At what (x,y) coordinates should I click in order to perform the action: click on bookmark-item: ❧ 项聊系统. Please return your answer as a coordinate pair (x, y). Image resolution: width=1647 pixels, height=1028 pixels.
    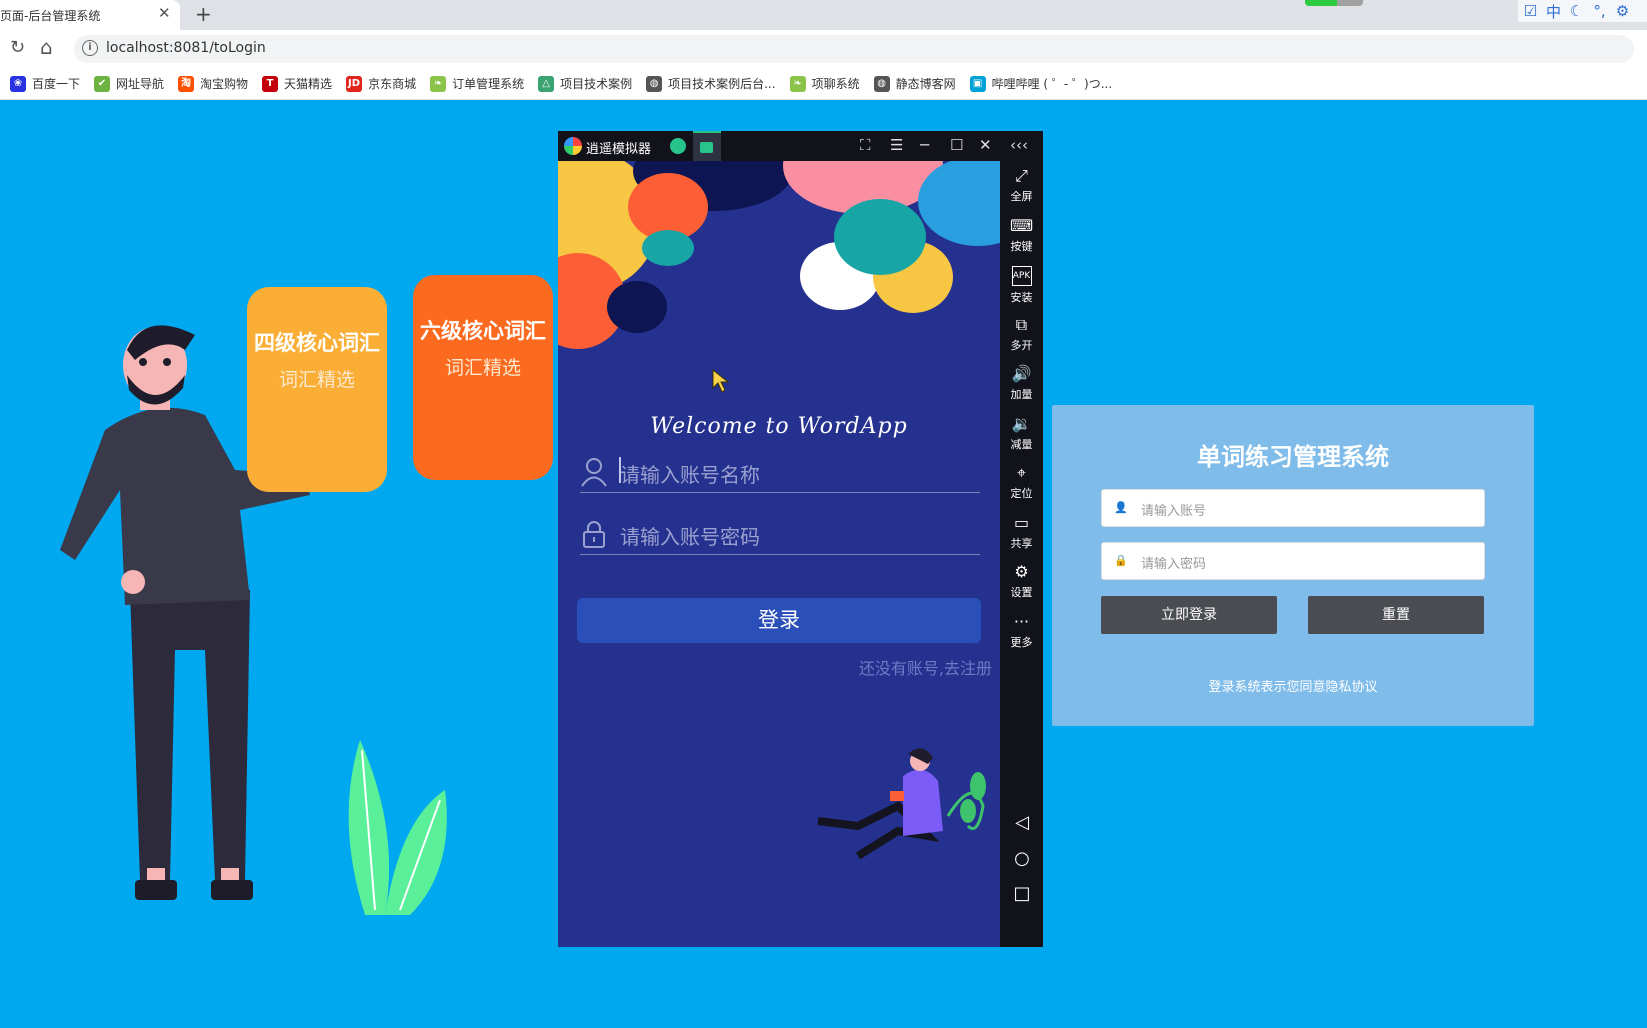
    Looking at the image, I should click on (824, 83).